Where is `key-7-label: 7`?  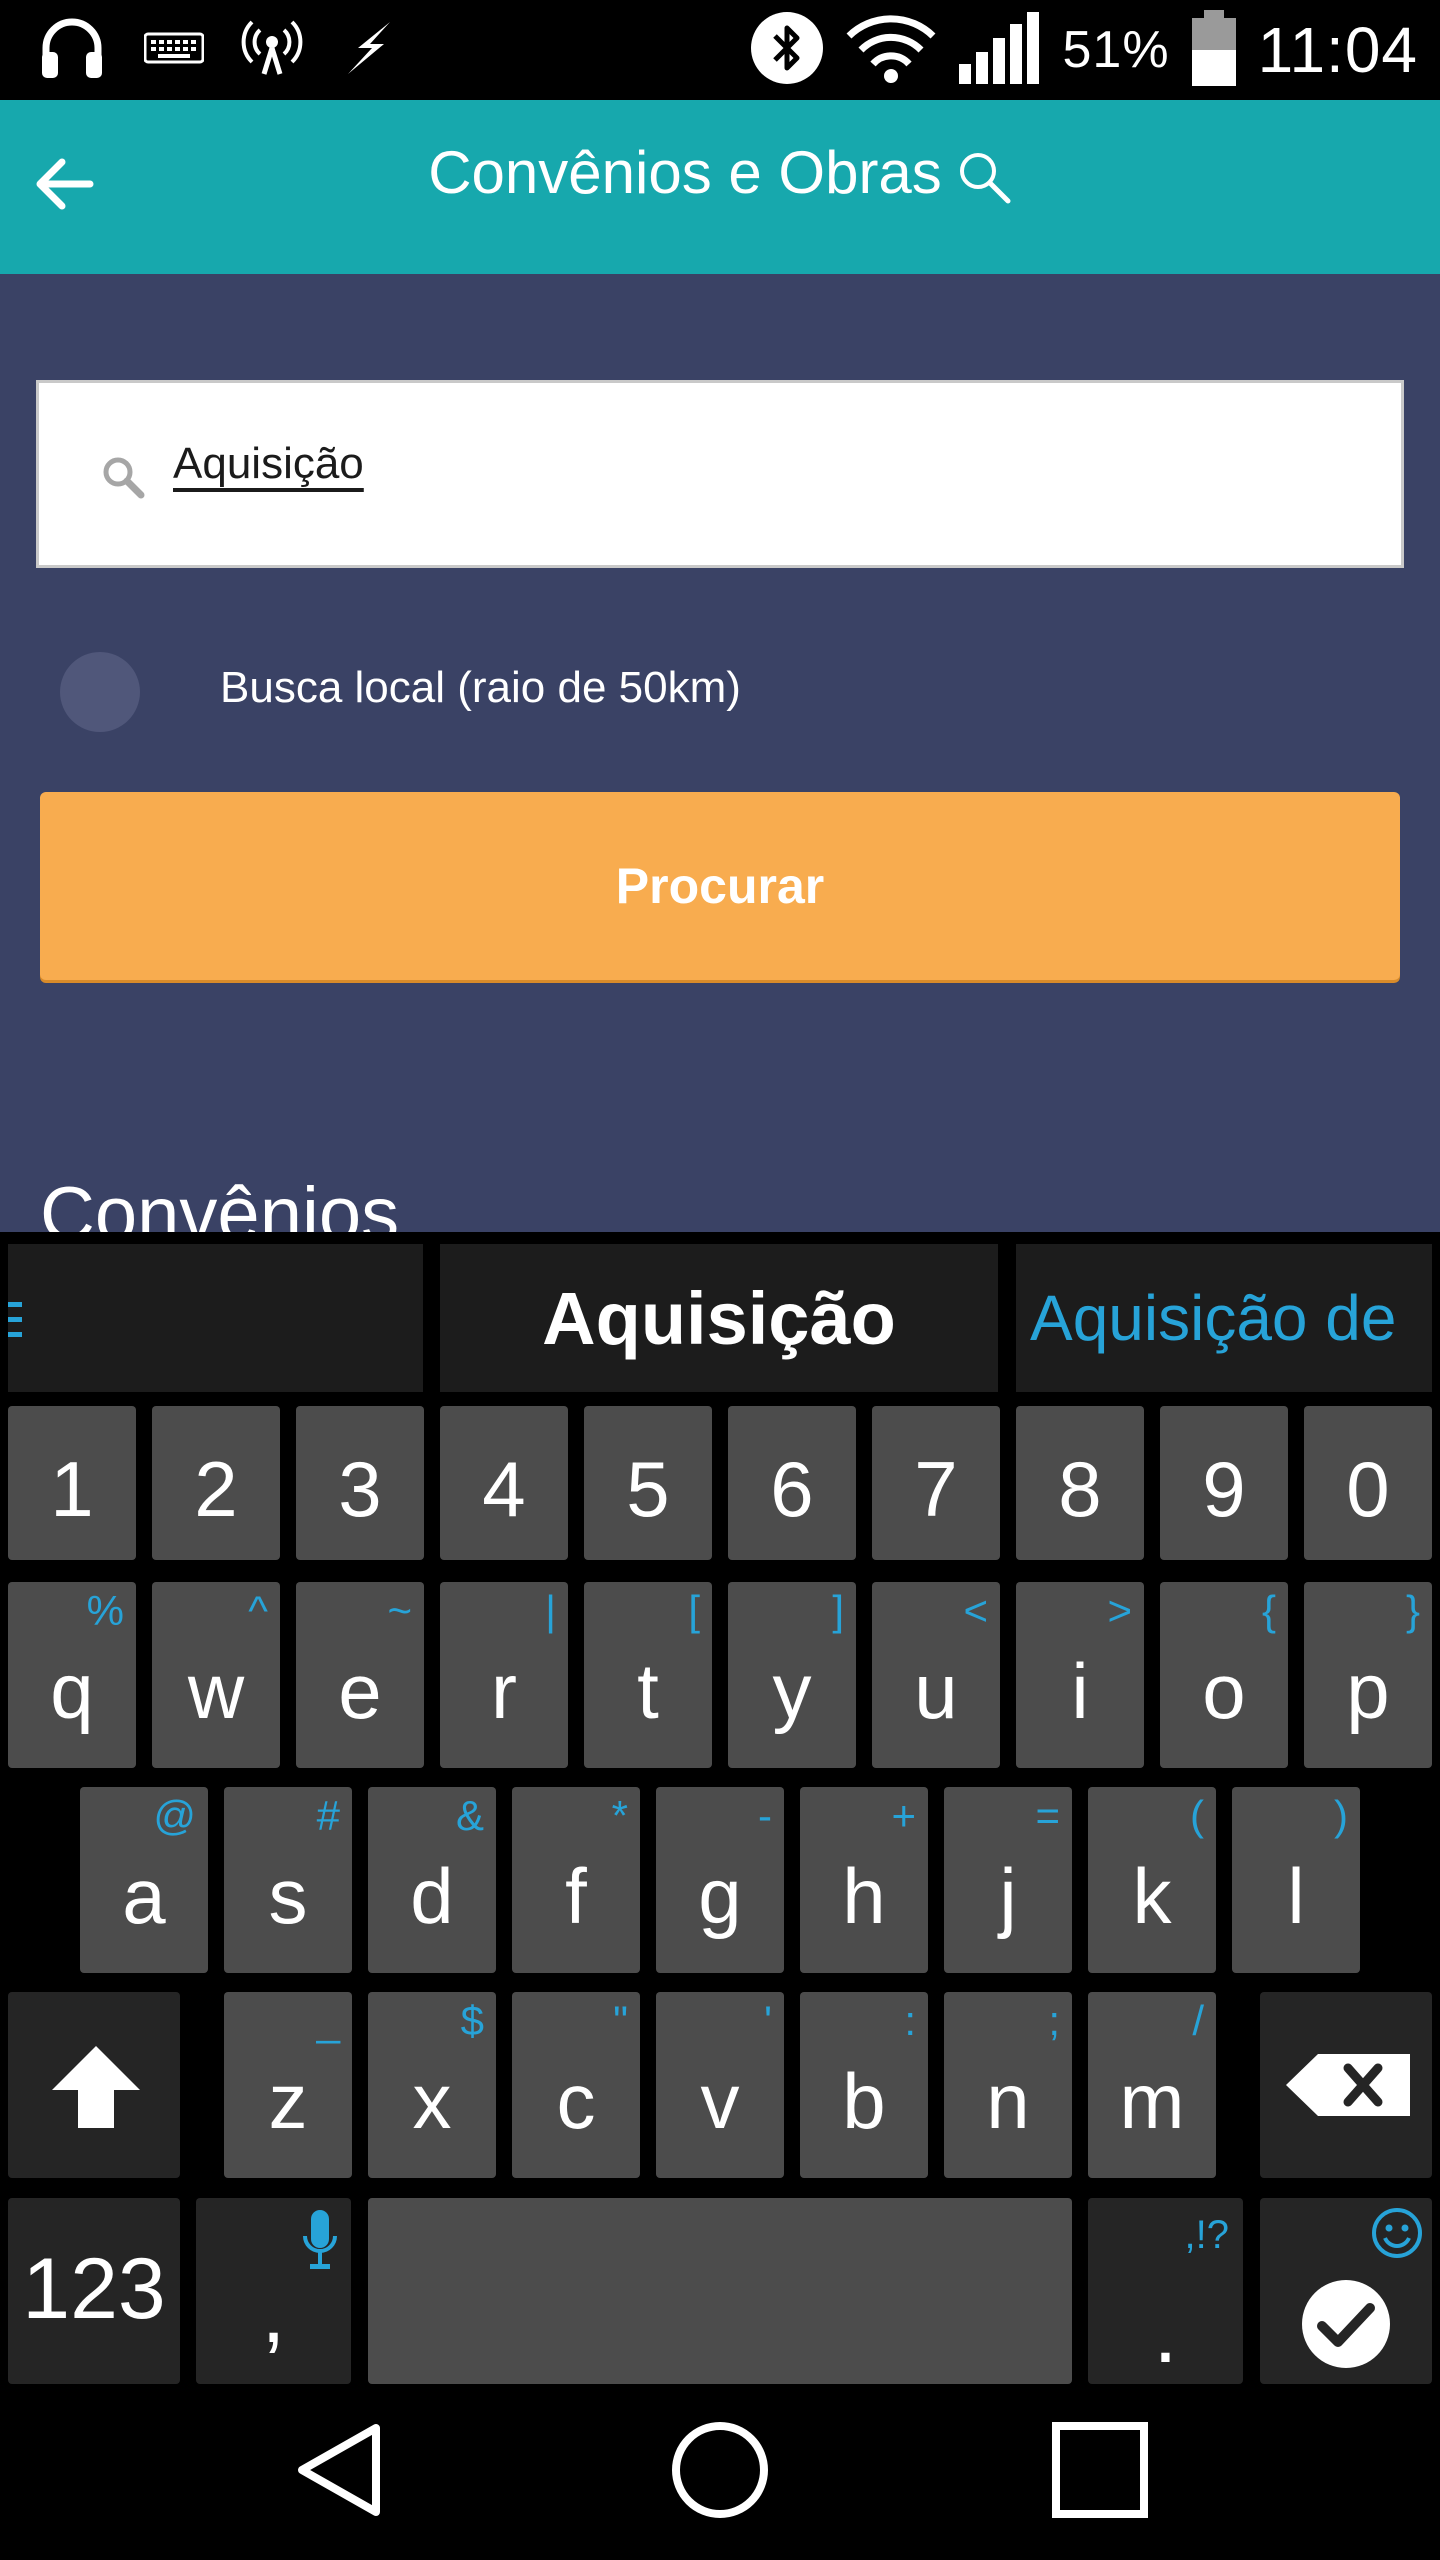
key-7-label: 7 is located at coordinates (936, 1489).